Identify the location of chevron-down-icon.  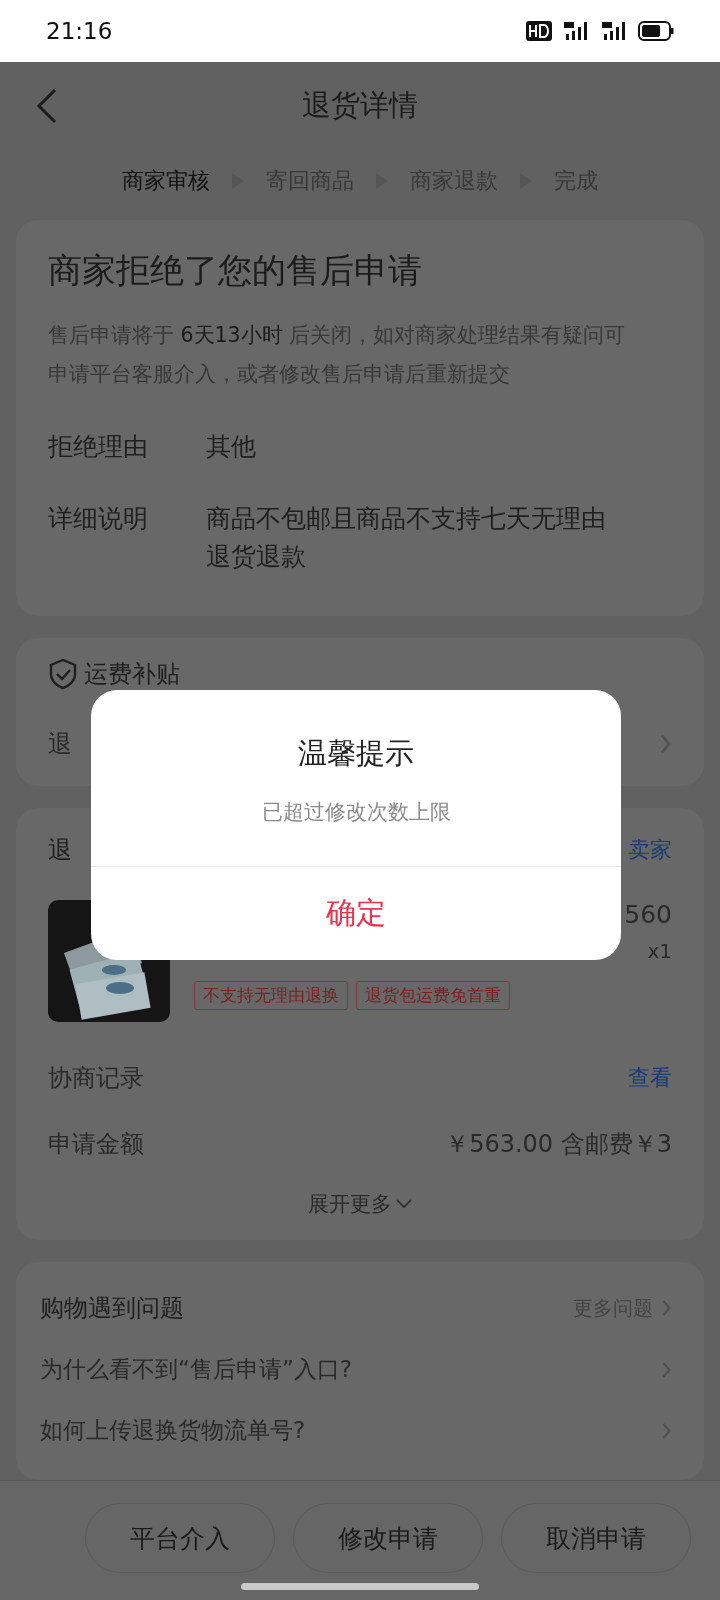
(404, 1204).